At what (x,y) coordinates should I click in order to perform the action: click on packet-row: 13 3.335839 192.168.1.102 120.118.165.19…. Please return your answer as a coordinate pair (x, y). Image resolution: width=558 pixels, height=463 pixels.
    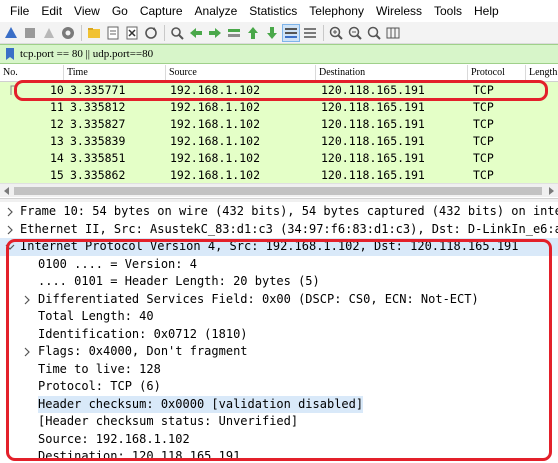
    Looking at the image, I should click on (279, 141).